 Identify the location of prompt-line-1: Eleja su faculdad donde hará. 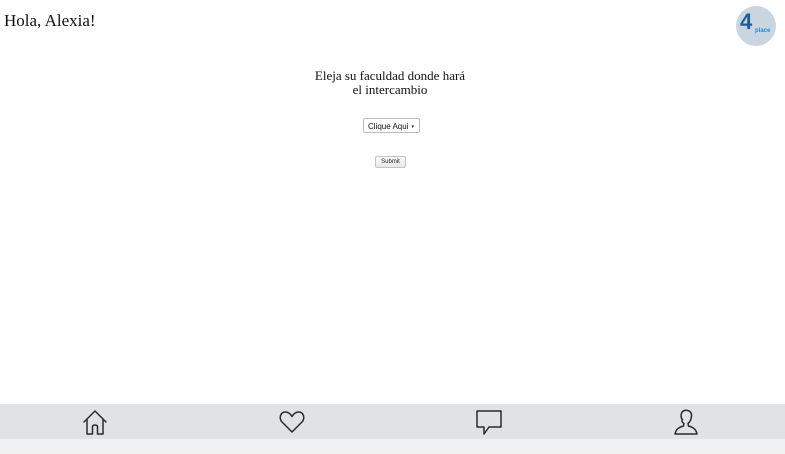
(390, 75).